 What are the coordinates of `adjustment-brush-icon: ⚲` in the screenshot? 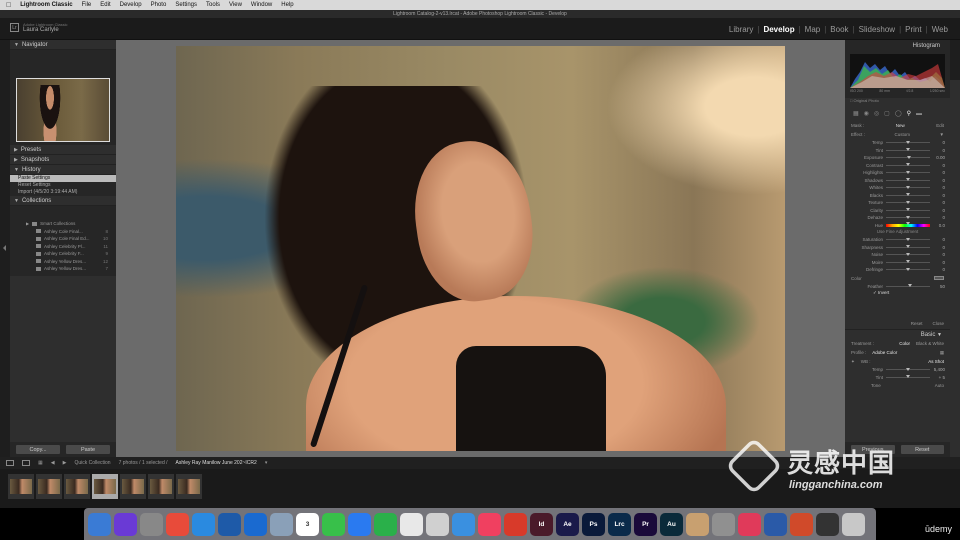 It's located at (909, 113).